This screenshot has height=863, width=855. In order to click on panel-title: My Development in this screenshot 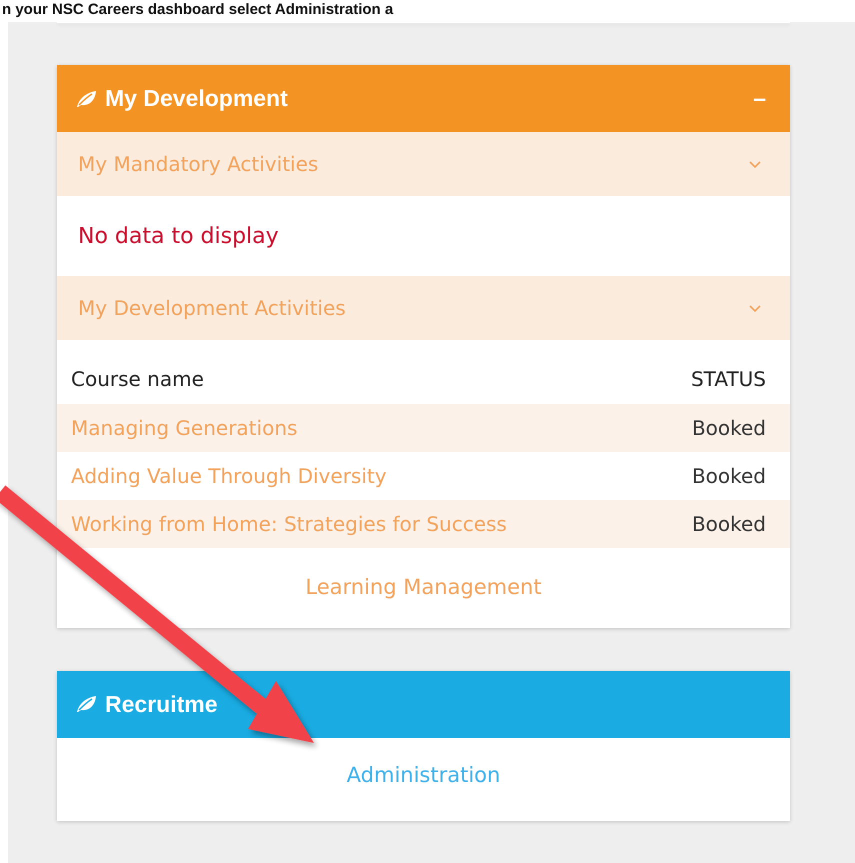, I will do `click(196, 99)`.